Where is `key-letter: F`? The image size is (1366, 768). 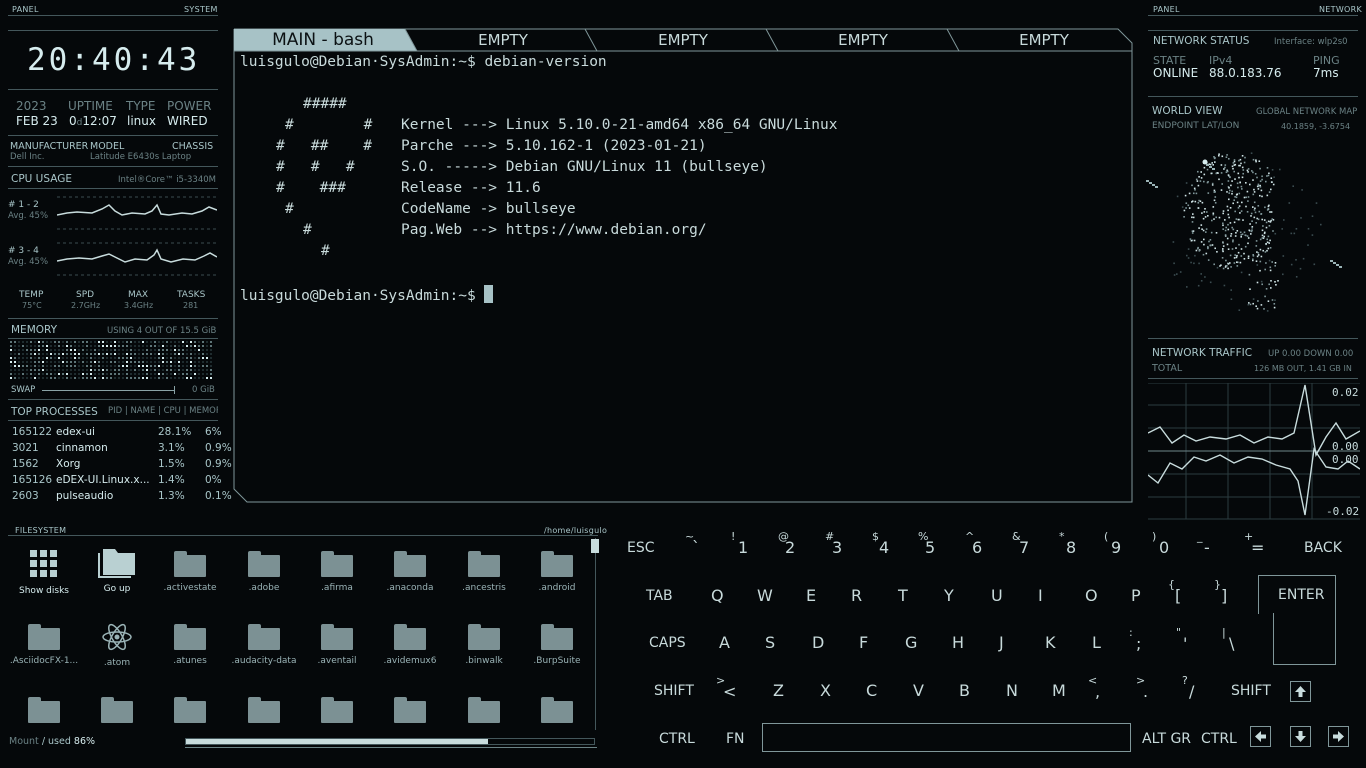
key-letter: F is located at coordinates (863, 642).